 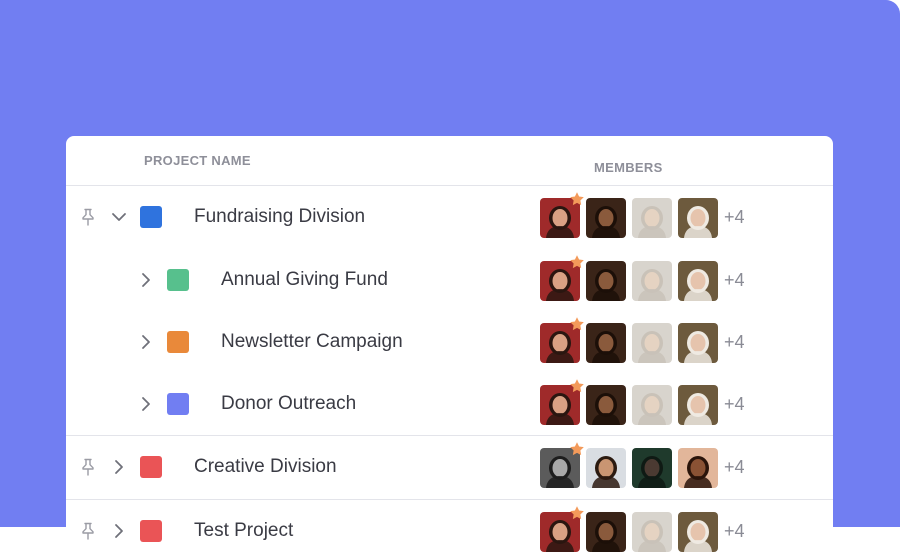 What do you see at coordinates (288, 404) in the screenshot?
I see `project-name: Donor Outreach` at bounding box center [288, 404].